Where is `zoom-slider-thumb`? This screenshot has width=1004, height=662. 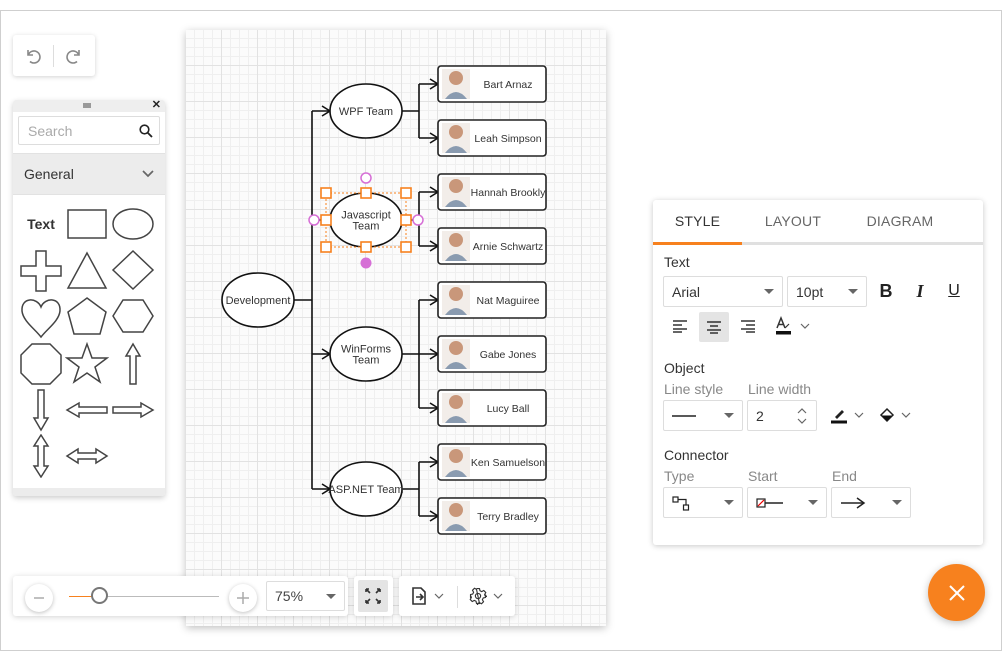 zoom-slider-thumb is located at coordinates (99, 595).